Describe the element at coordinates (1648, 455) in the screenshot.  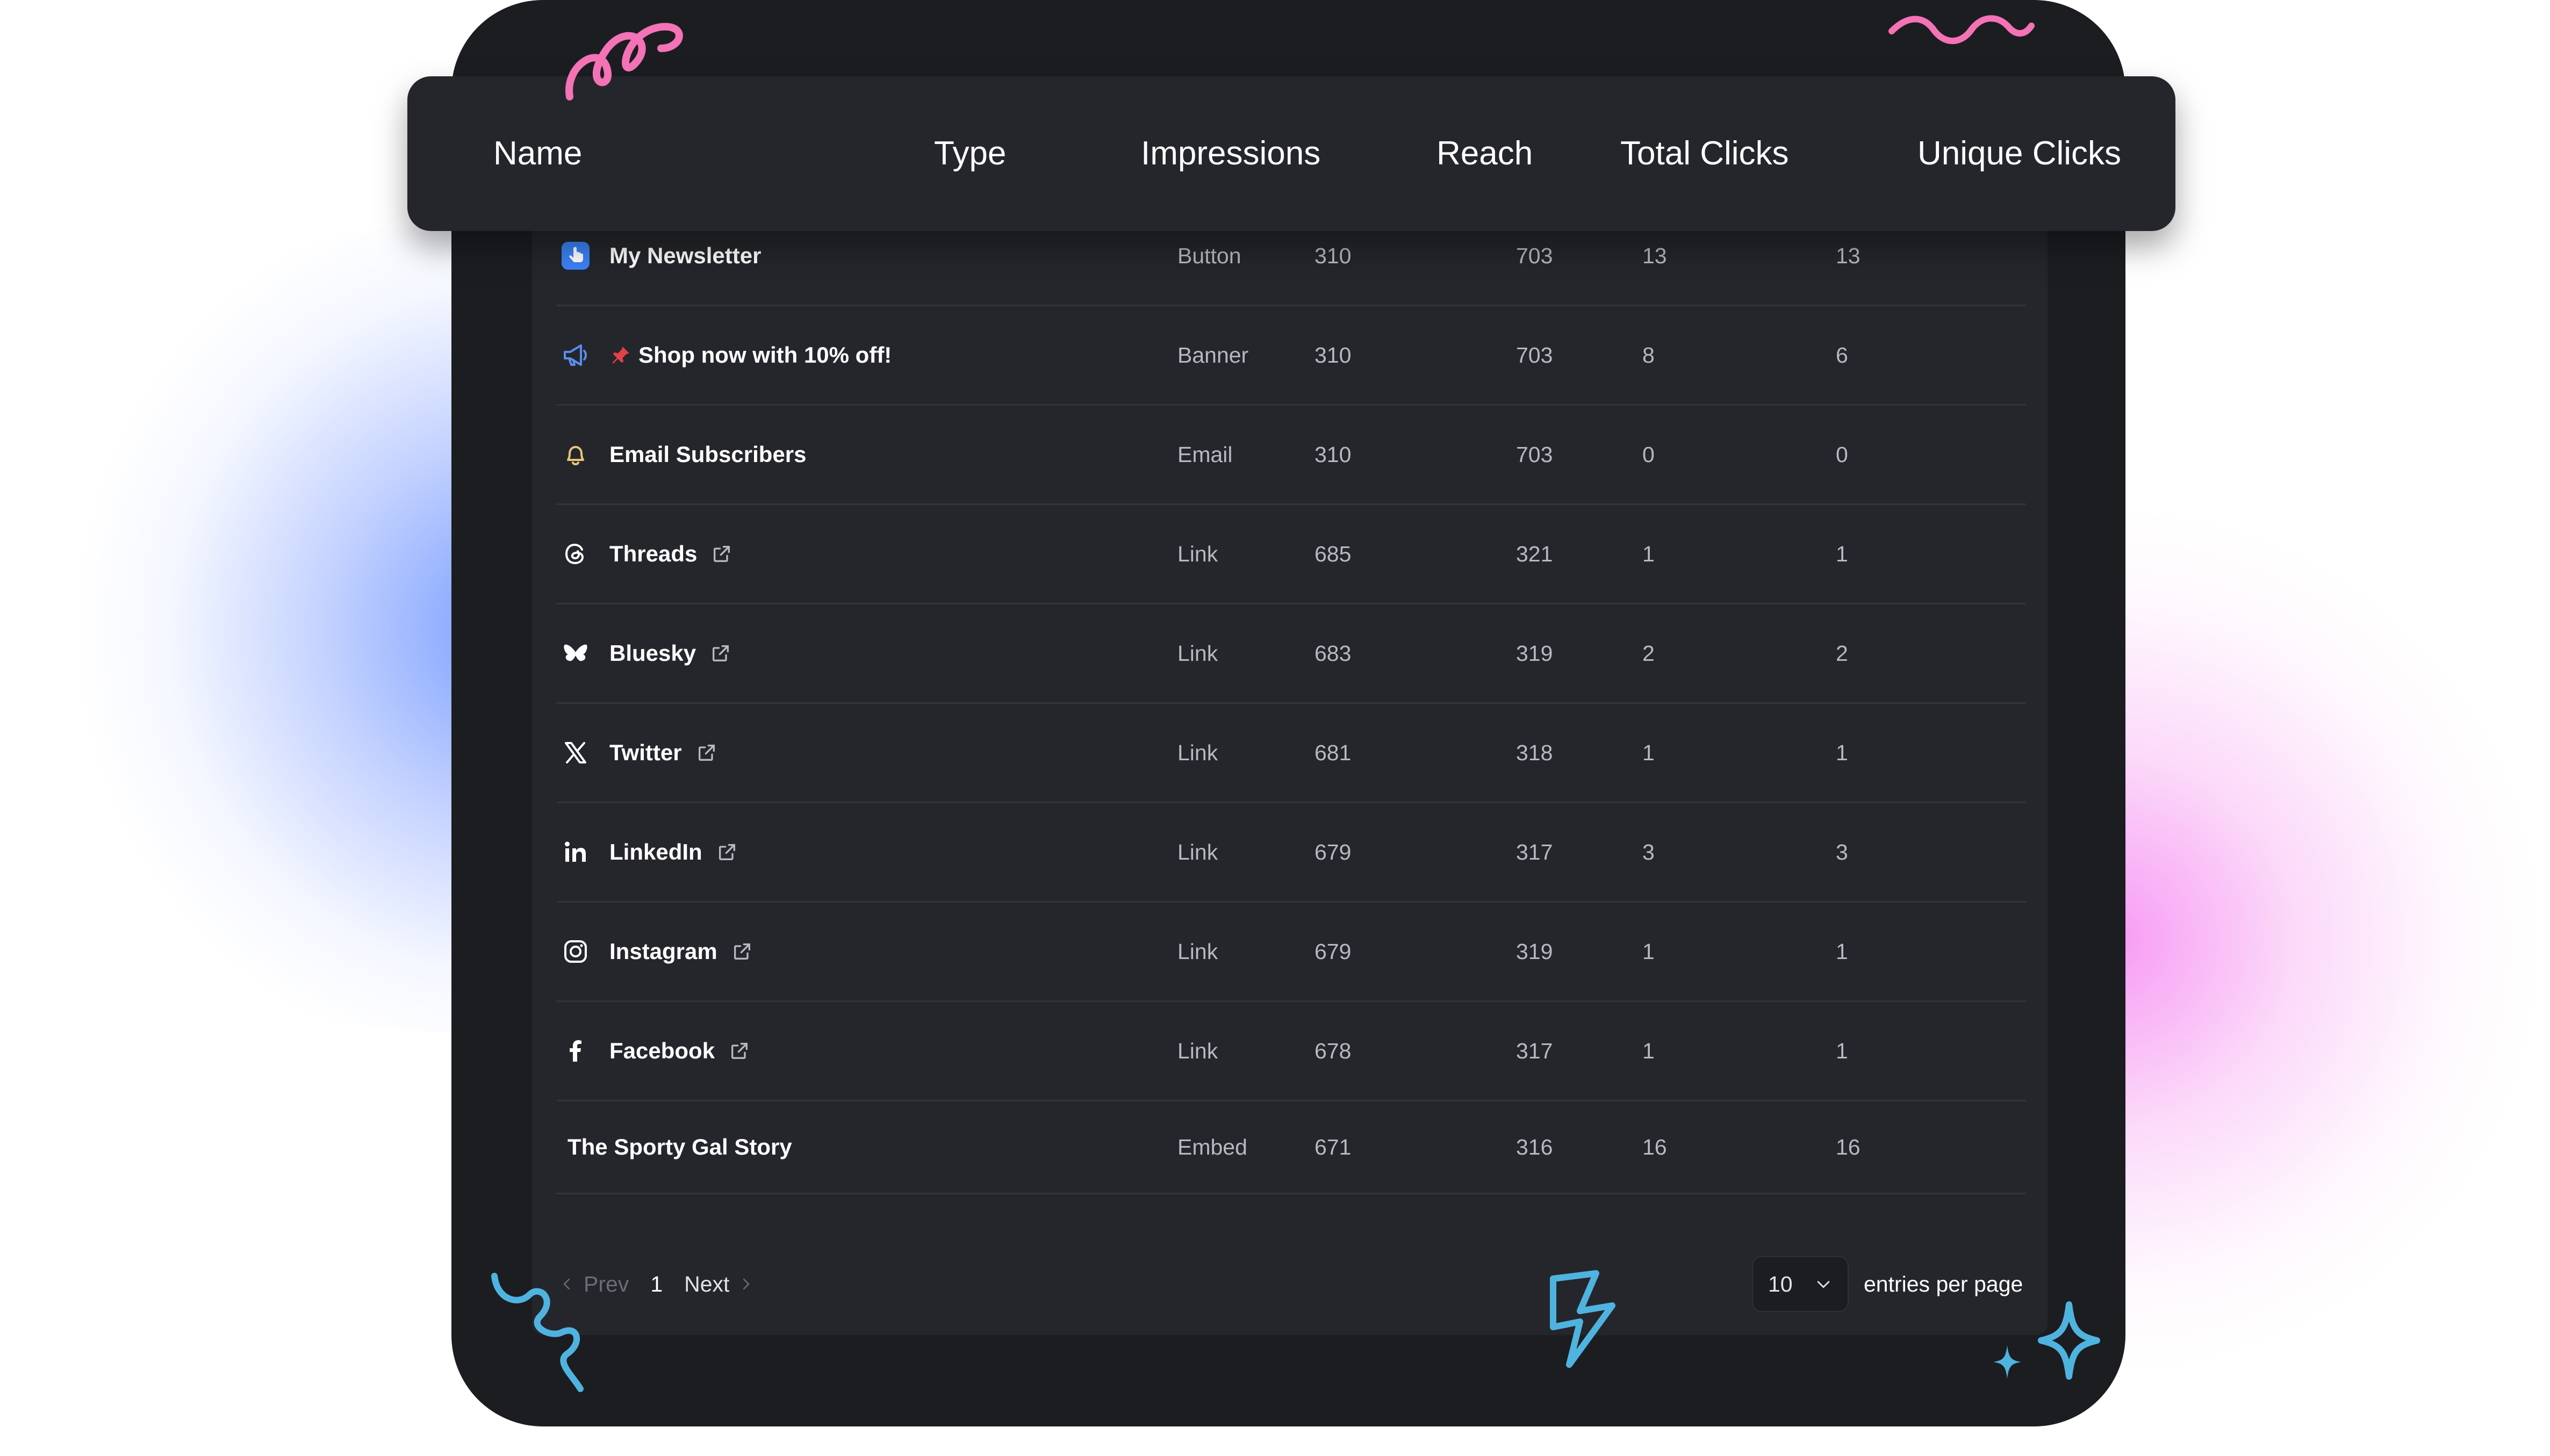
I see `cell-total: 0` at that location.